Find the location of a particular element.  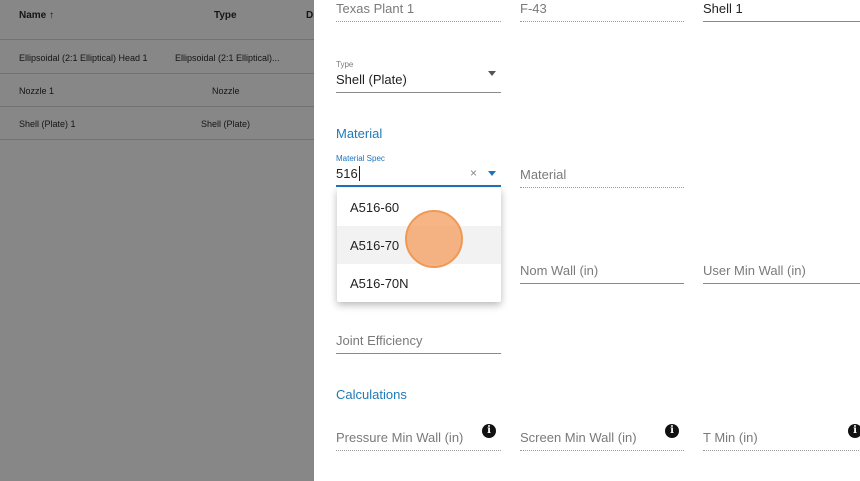

location-field: Texas Plant 1 is located at coordinates (418, 11).